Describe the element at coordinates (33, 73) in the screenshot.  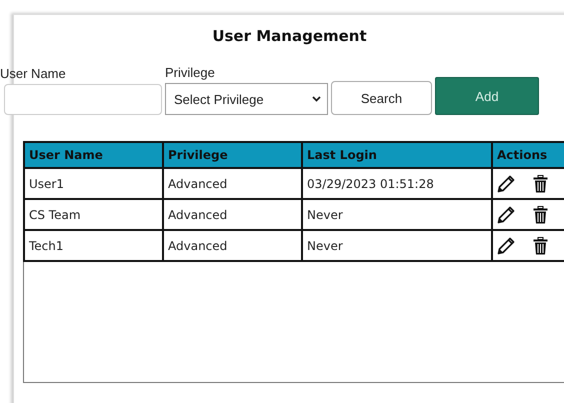
I see `field-label: User Name` at that location.